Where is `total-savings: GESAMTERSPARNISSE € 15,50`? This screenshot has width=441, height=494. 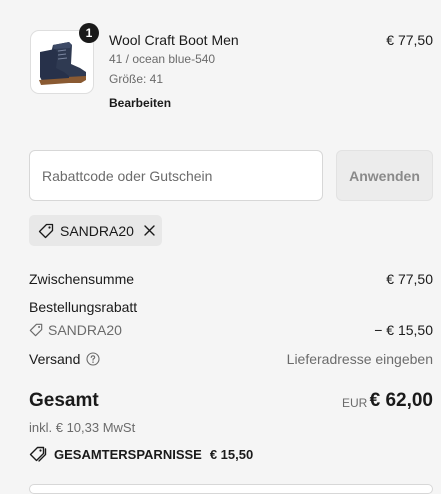 total-savings: GESAMTERSPARNISSE € 15,50 is located at coordinates (141, 454).